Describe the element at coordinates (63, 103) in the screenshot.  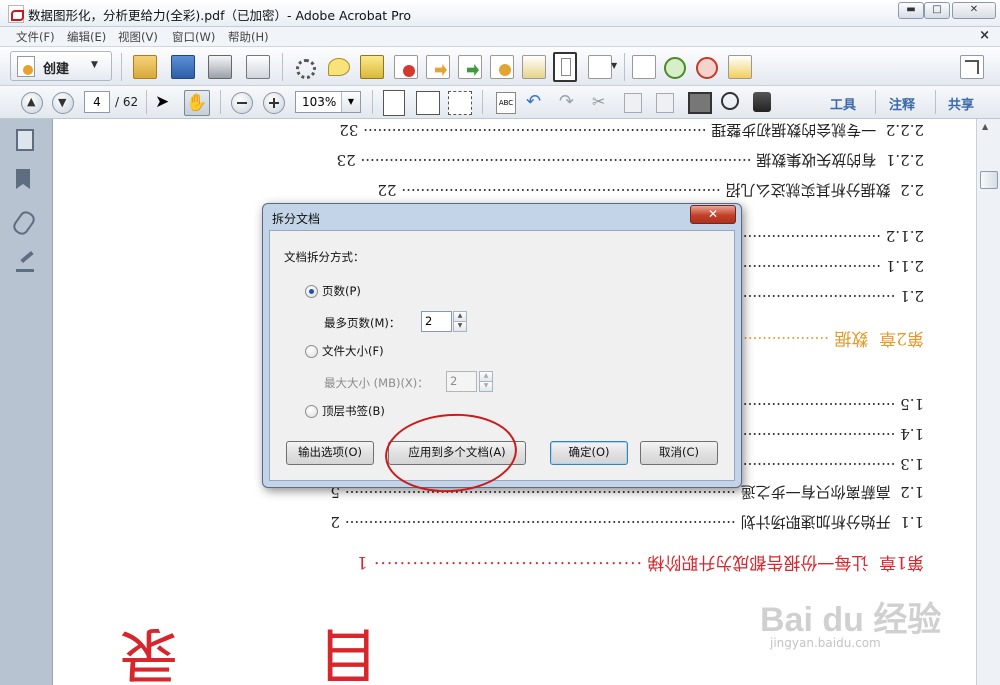
I see `next-page-icon: ▼` at that location.